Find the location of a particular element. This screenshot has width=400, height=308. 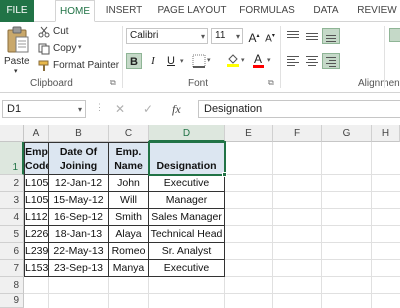

paintbrush-icon is located at coordinates (43, 65).